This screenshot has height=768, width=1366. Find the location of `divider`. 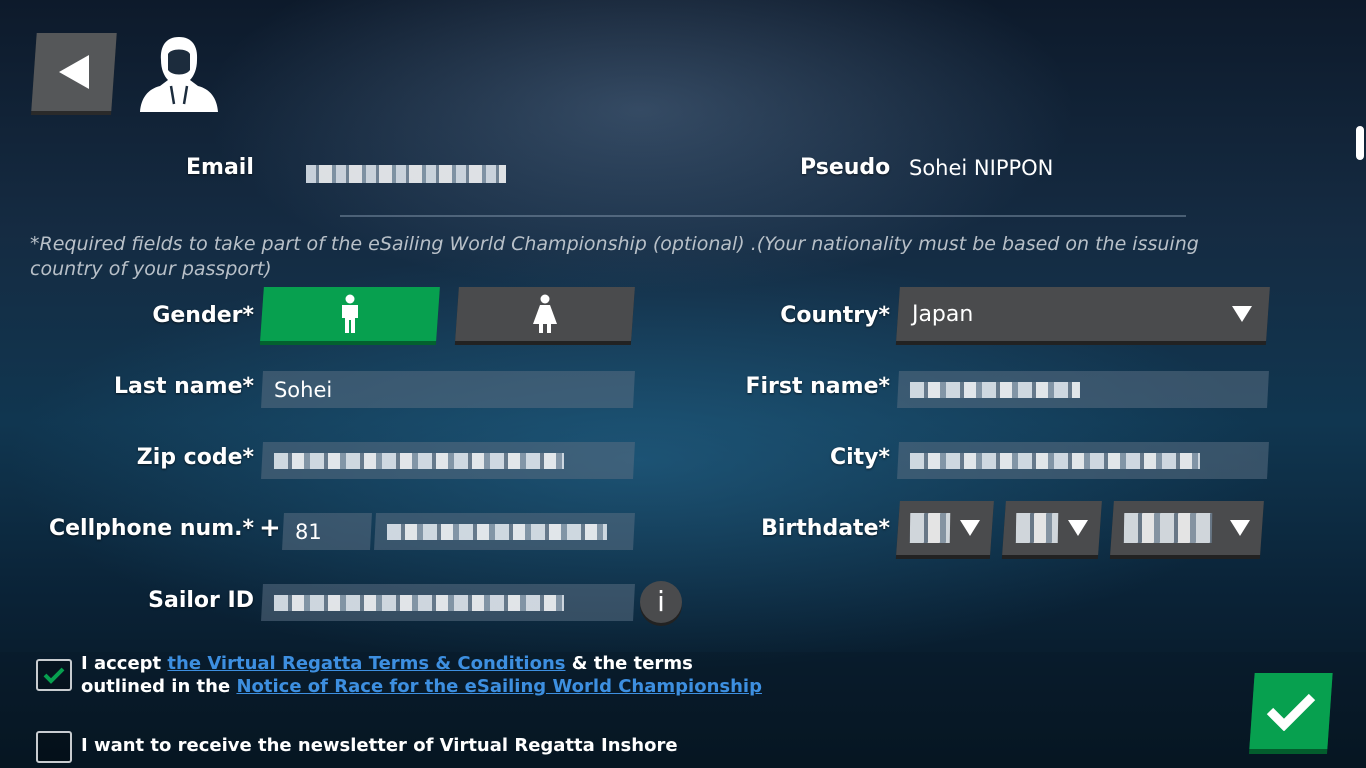

divider is located at coordinates (763, 216).